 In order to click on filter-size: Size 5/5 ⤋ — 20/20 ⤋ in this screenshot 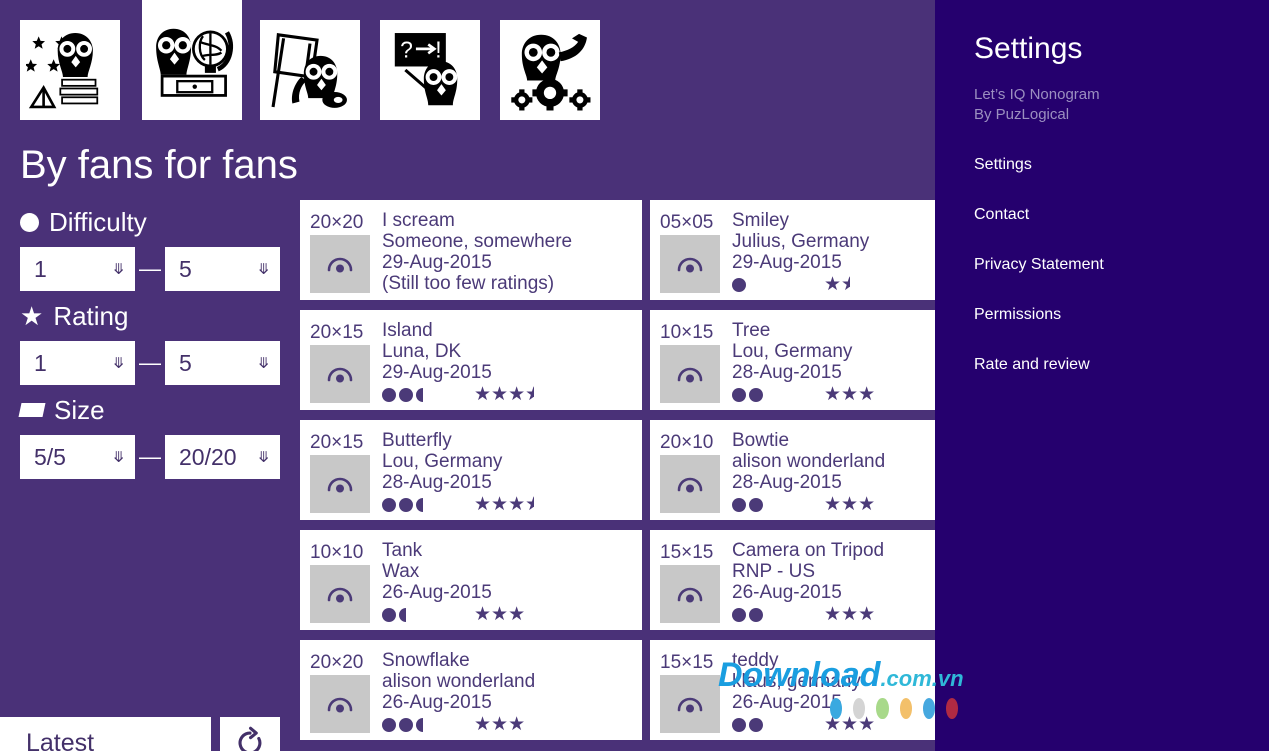, I will do `click(149, 436)`.